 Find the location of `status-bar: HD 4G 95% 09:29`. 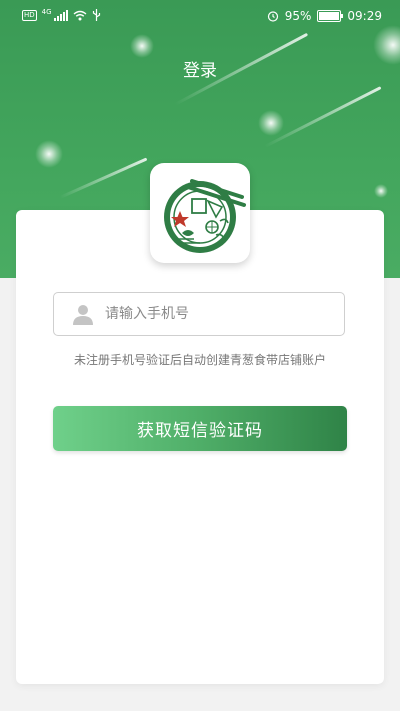

status-bar: HD 4G 95% 09:29 is located at coordinates (200, 17).